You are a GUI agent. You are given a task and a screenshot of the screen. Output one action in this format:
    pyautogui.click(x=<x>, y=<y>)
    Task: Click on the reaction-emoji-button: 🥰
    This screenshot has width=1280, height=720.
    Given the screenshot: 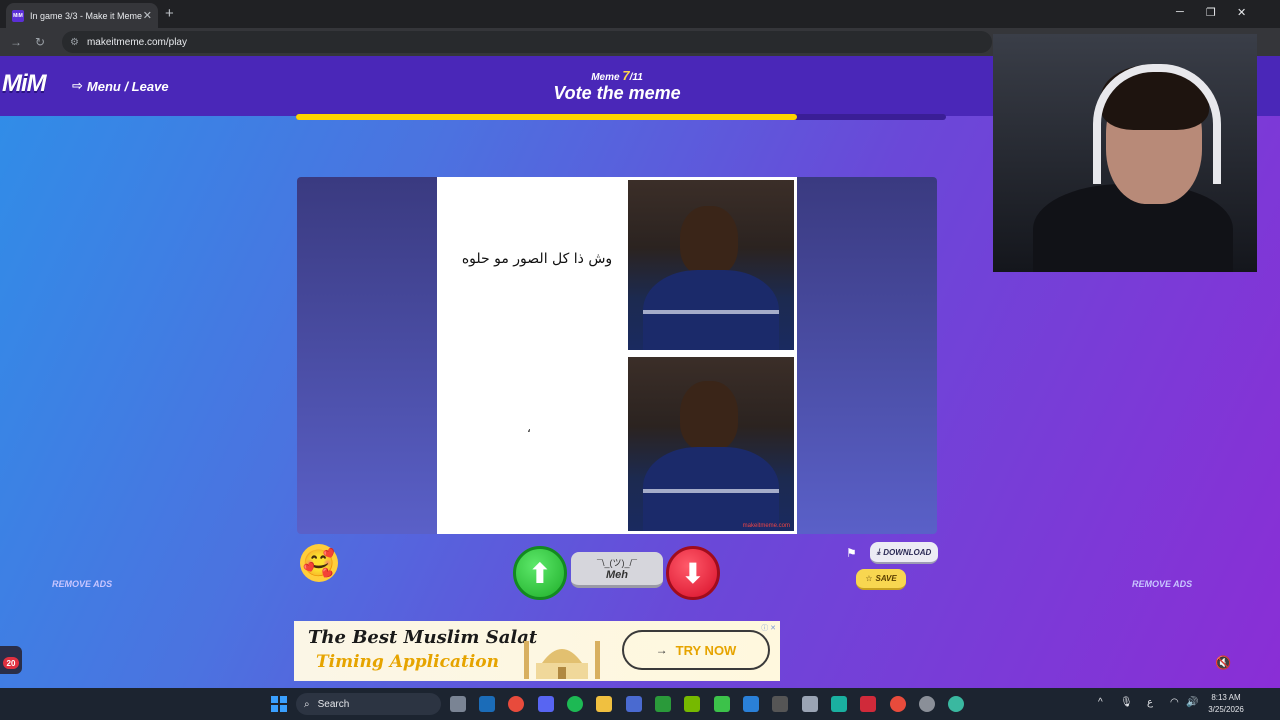 What is the action you would take?
    pyautogui.click(x=319, y=563)
    